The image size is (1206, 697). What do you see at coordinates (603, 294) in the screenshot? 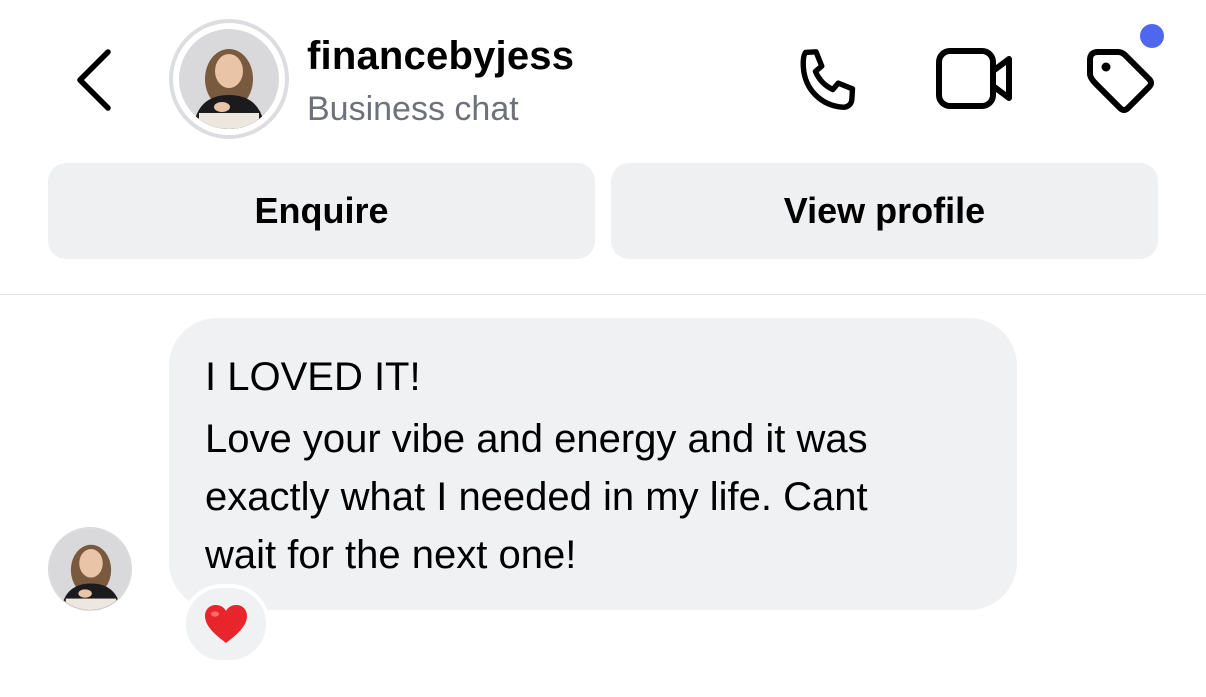
I see `header-divider` at bounding box center [603, 294].